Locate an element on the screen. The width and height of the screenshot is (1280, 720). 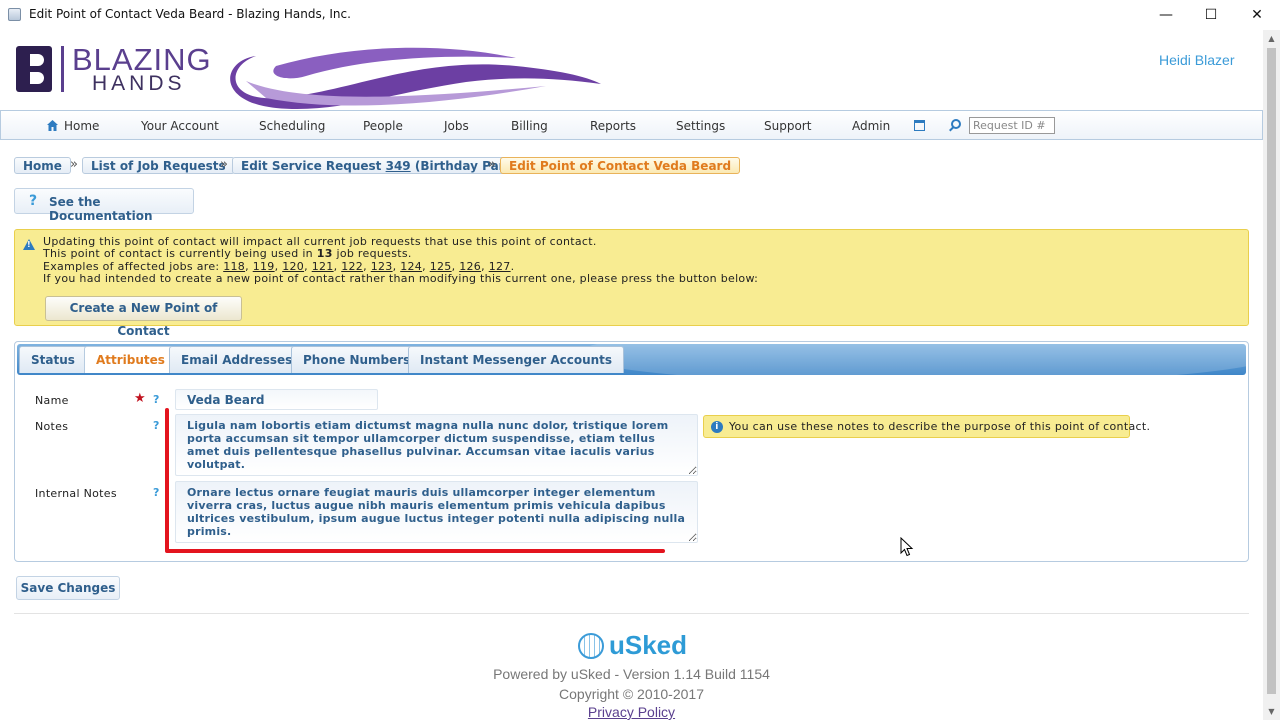
app-icon is located at coordinates (14, 14).